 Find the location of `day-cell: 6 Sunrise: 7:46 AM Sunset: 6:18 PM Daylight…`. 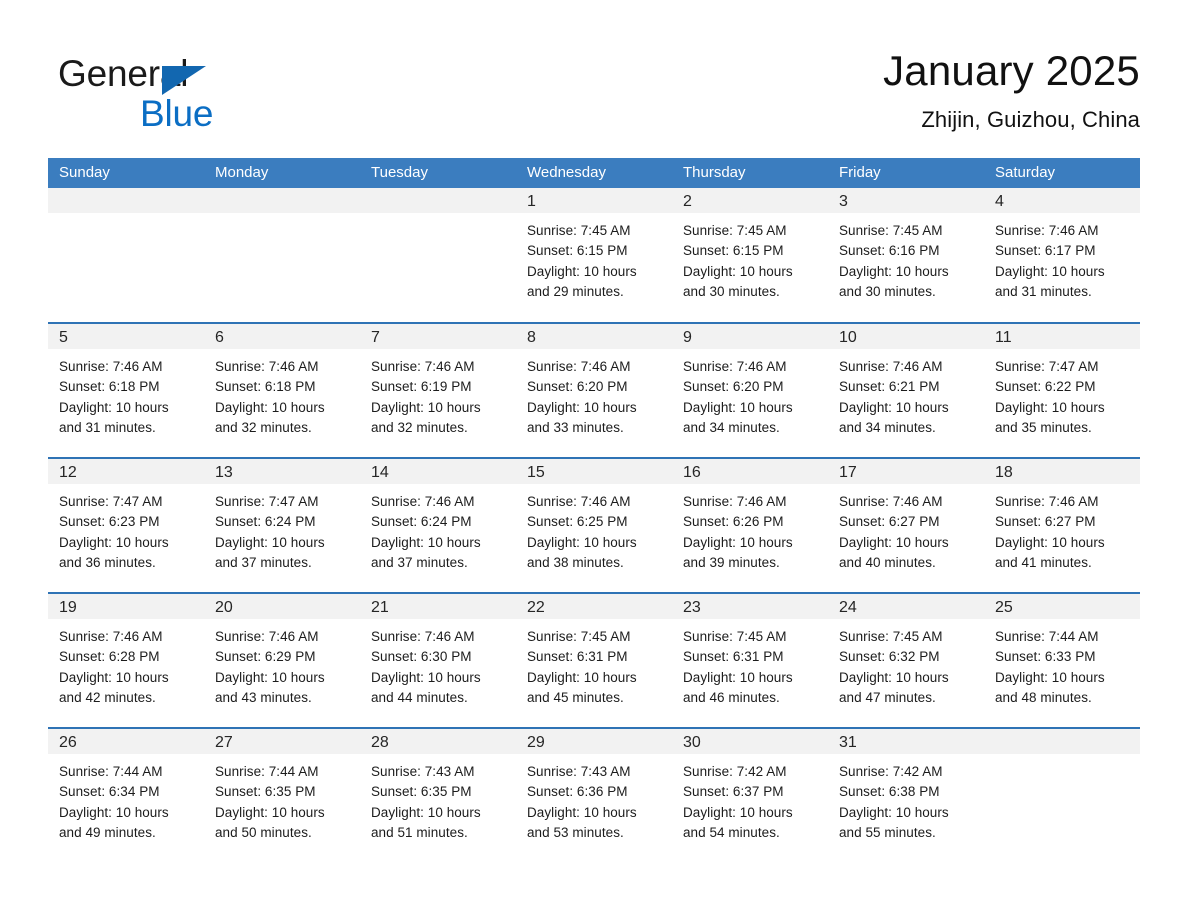

day-cell: 6 Sunrise: 7:46 AM Sunset: 6:18 PM Daylight… is located at coordinates (282, 390).